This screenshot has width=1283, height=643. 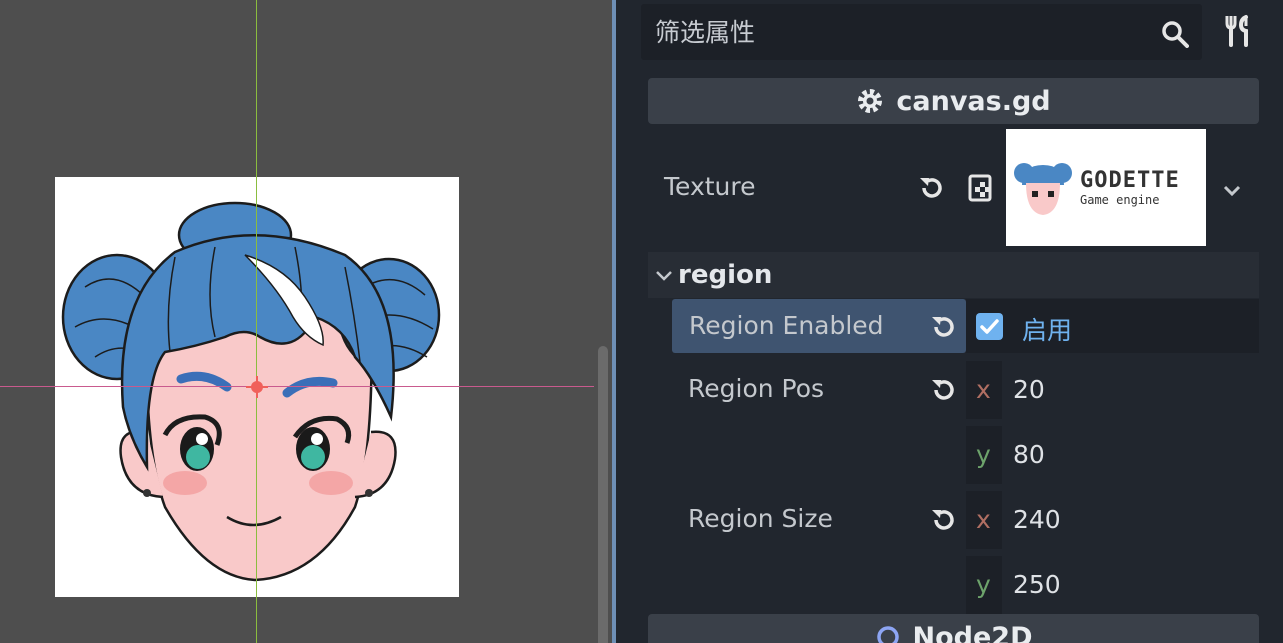 I want to click on region-pos-x-value: 20, so click(x=1029, y=389).